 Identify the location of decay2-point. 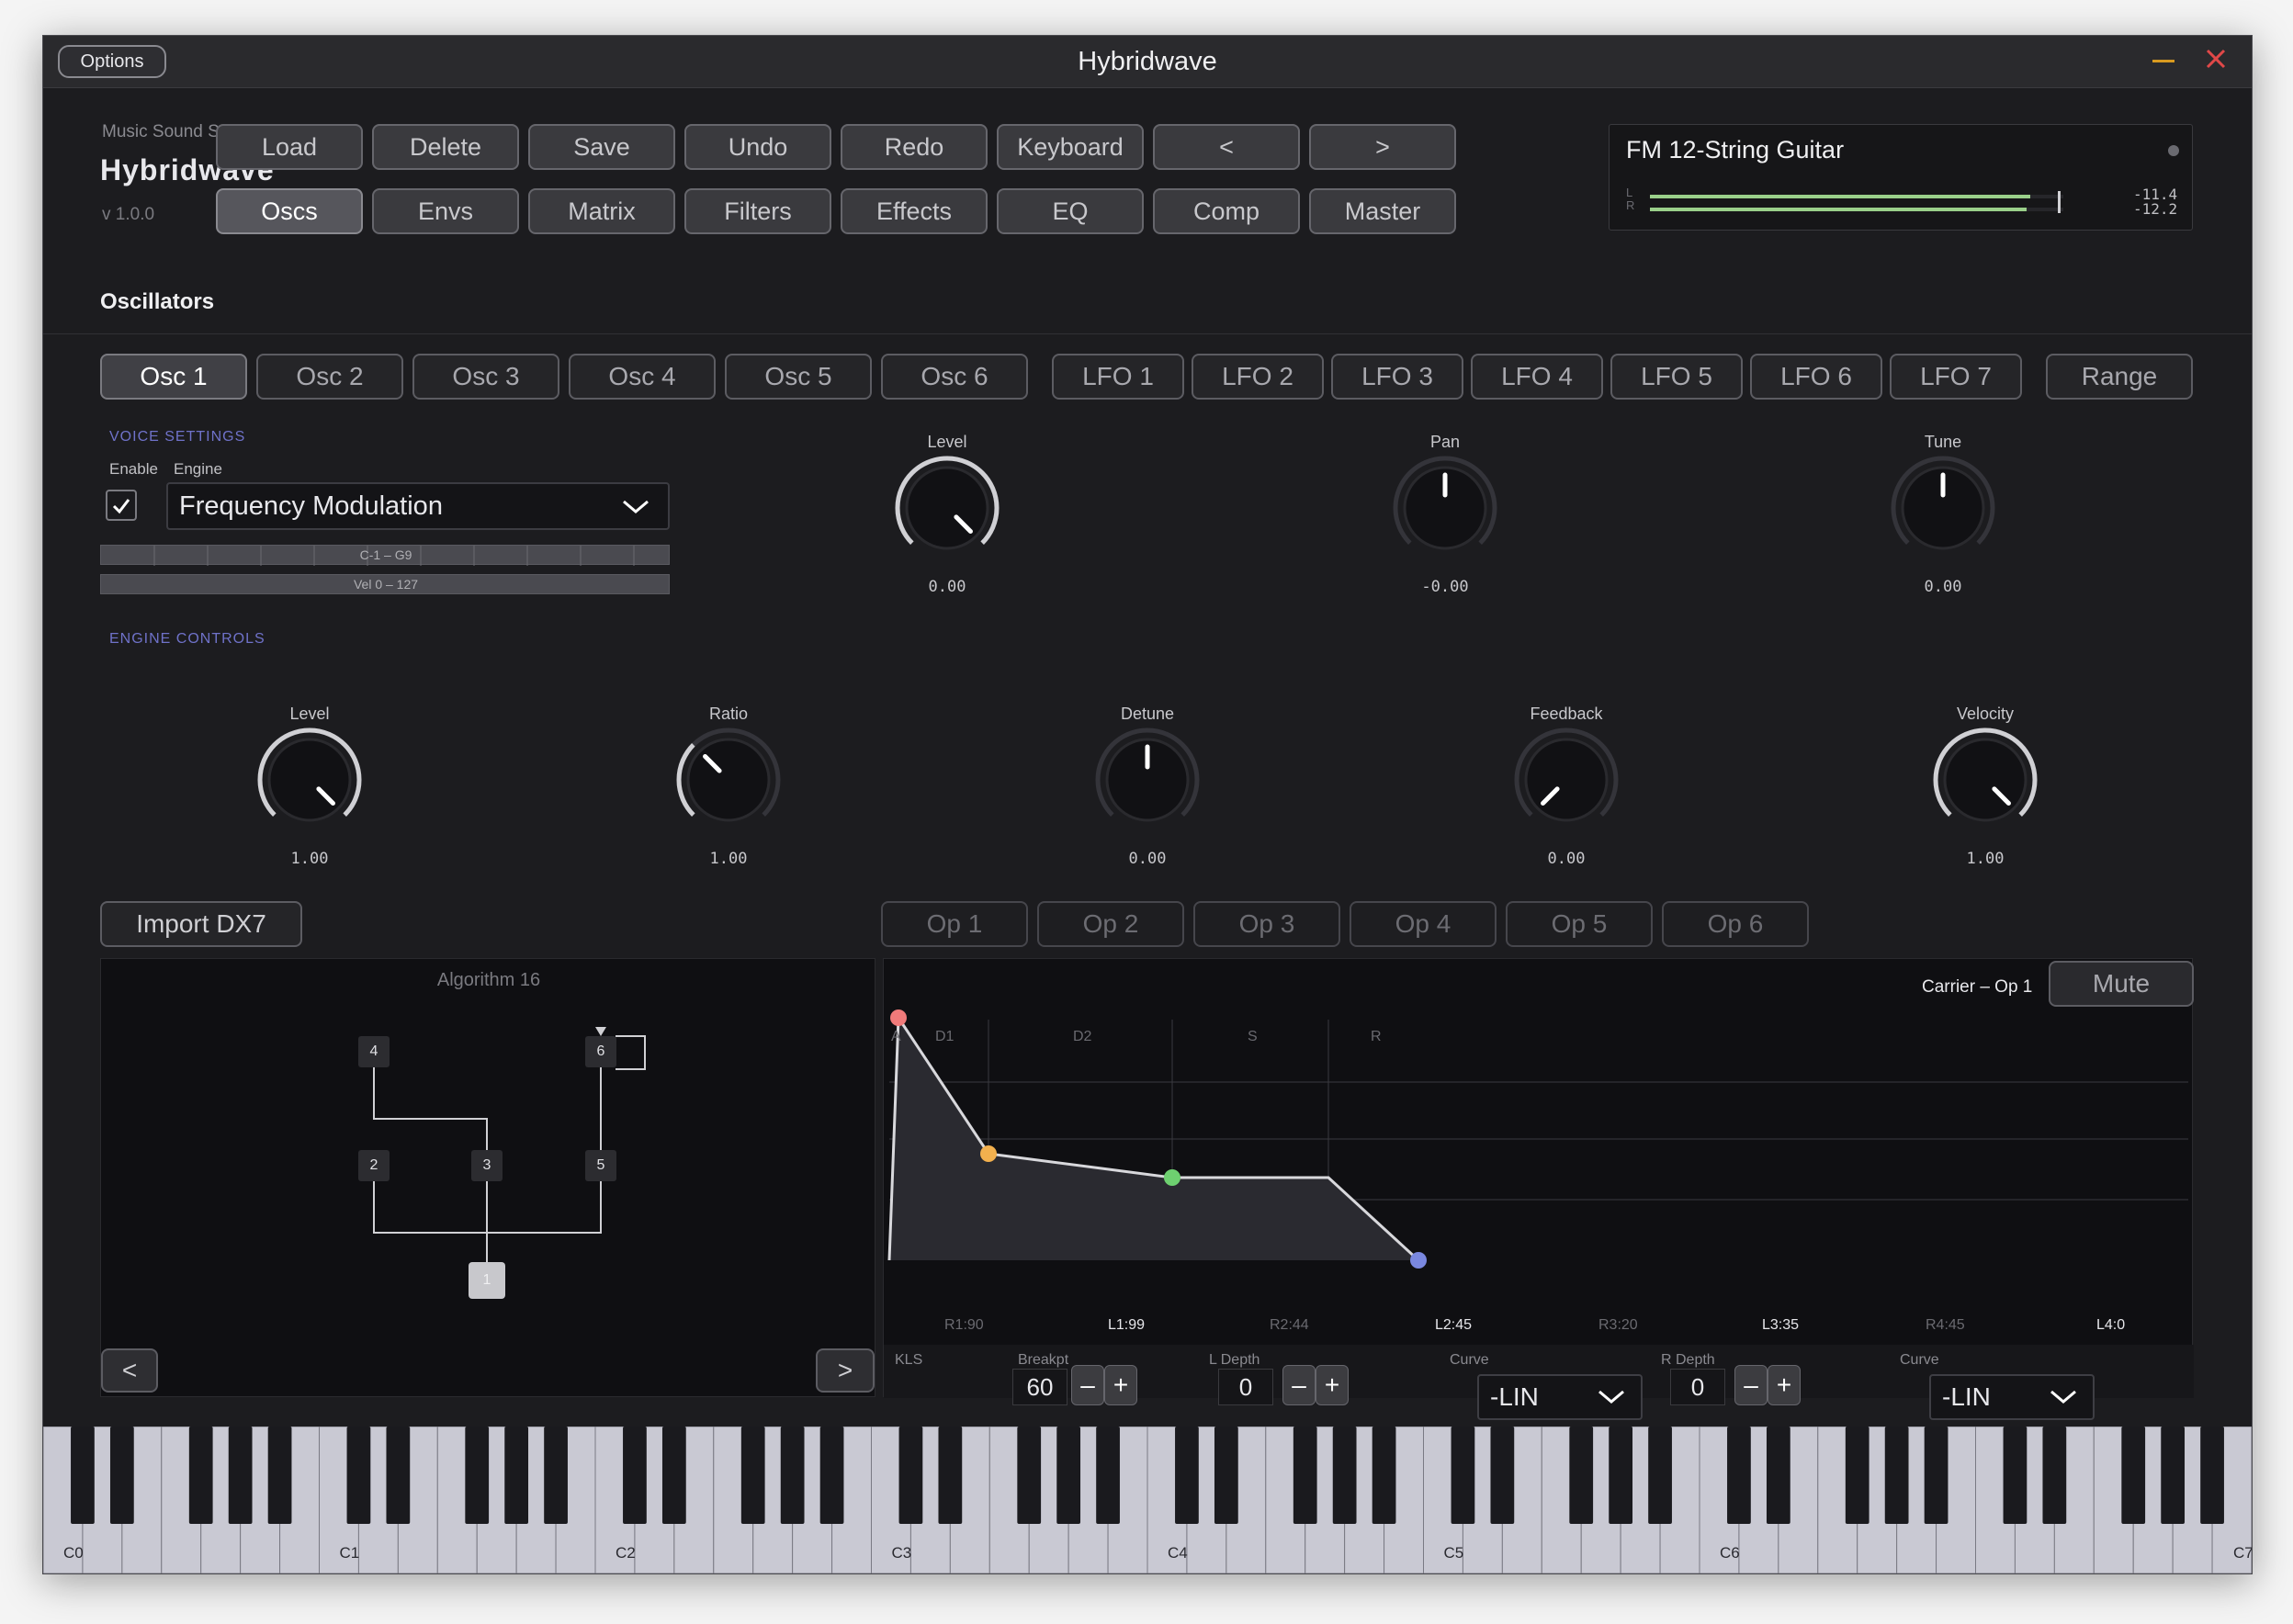
(1172, 1177).